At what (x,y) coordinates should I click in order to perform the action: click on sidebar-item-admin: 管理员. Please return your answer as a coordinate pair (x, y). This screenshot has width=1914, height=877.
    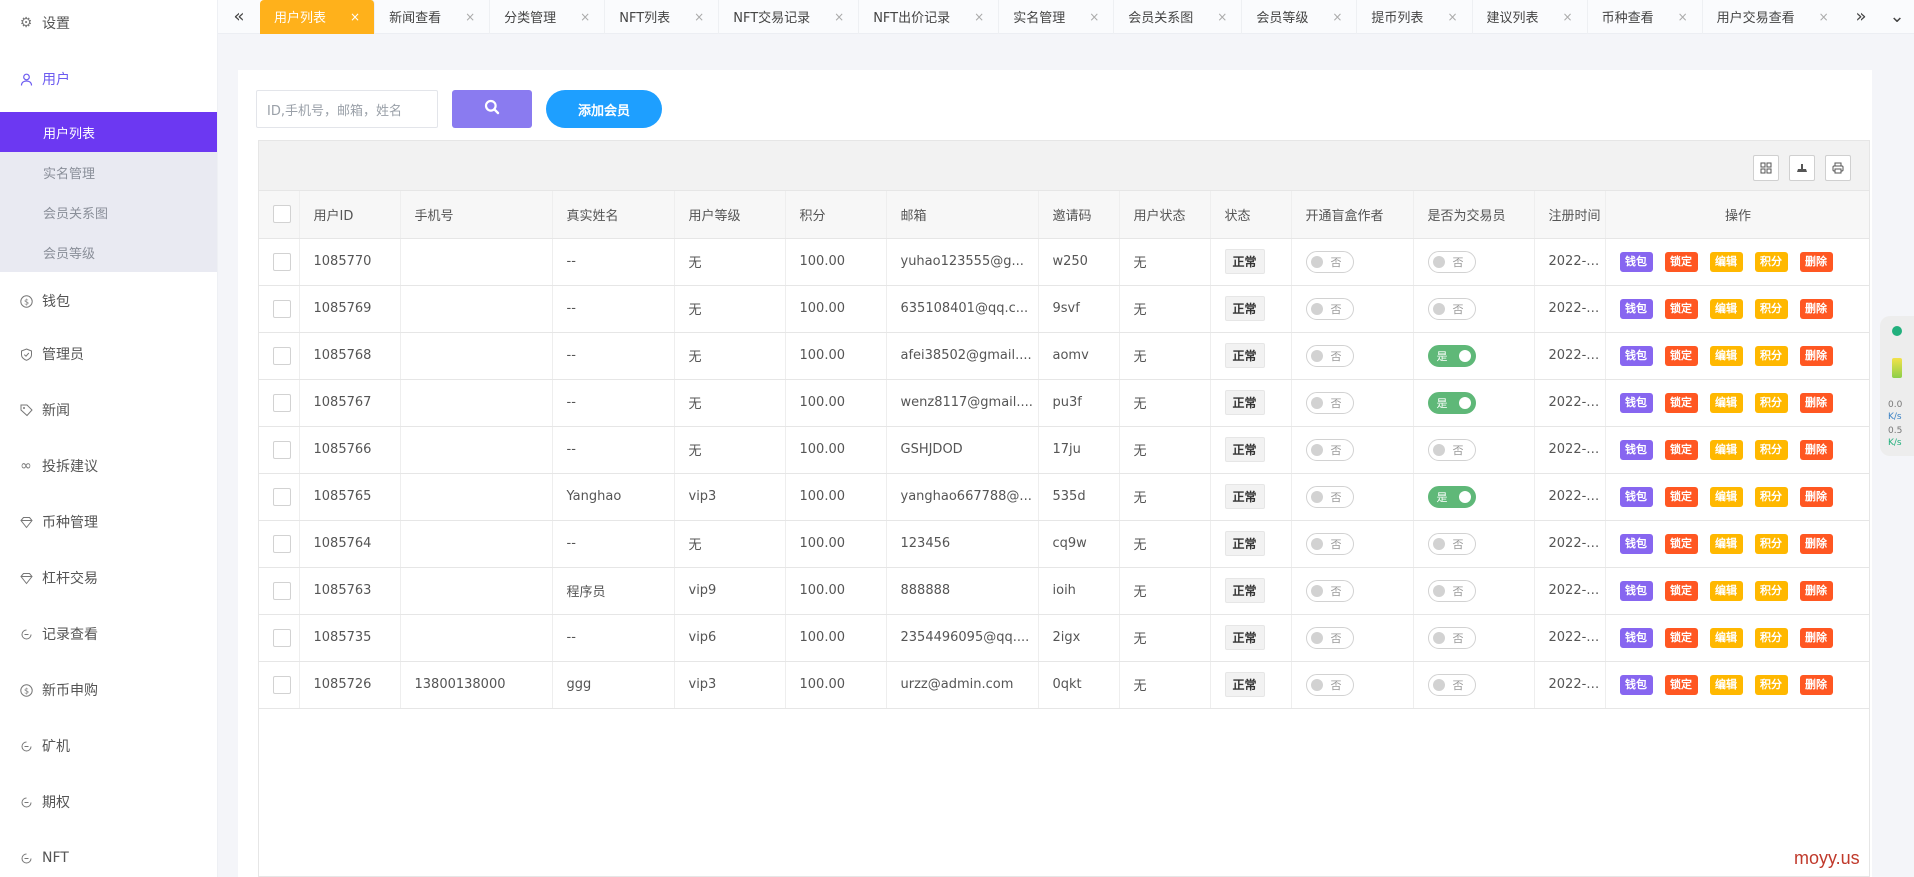
    Looking at the image, I should click on (108, 354).